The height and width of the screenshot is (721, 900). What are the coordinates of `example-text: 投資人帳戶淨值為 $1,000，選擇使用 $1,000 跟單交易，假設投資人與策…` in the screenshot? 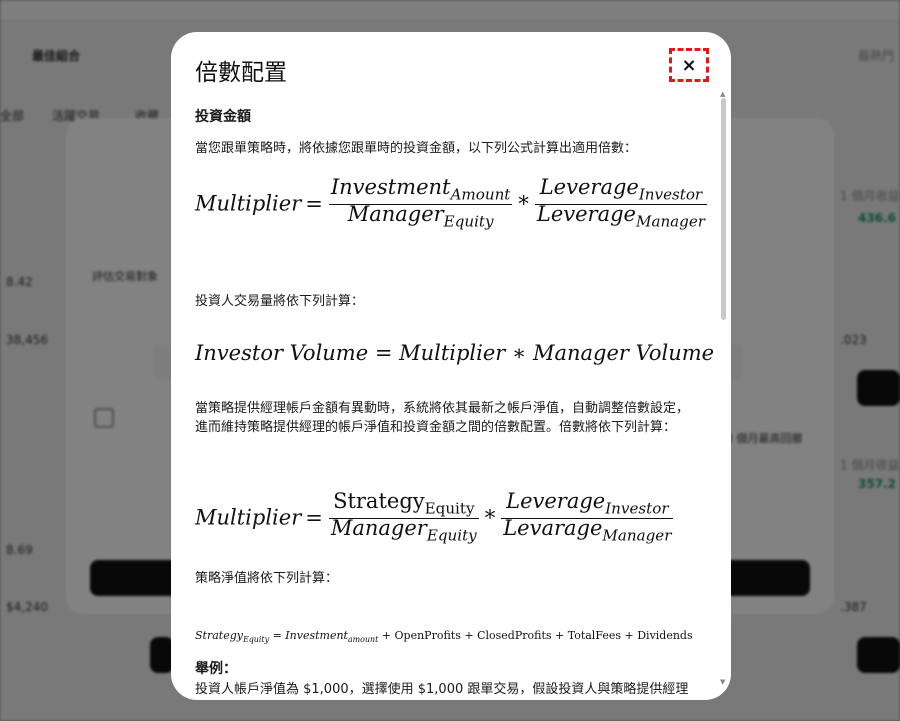 It's located at (442, 689).